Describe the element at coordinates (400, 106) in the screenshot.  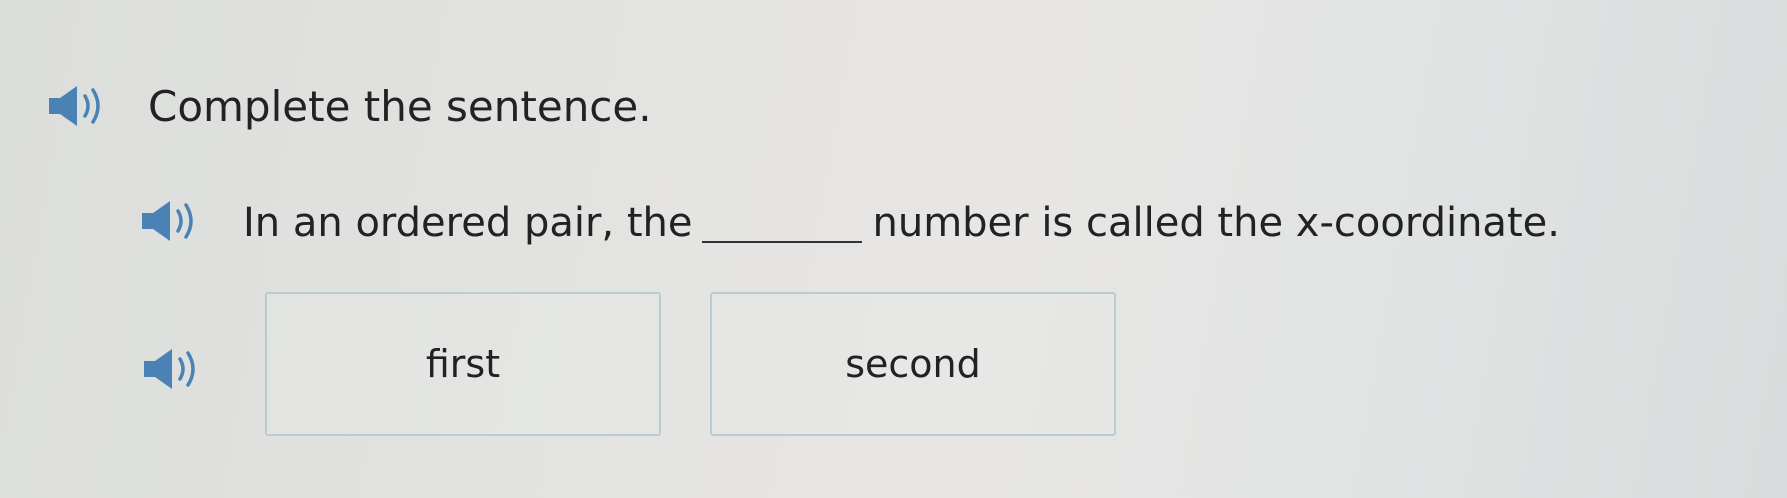
I see `instruction-text: Complete the sentence.` at that location.